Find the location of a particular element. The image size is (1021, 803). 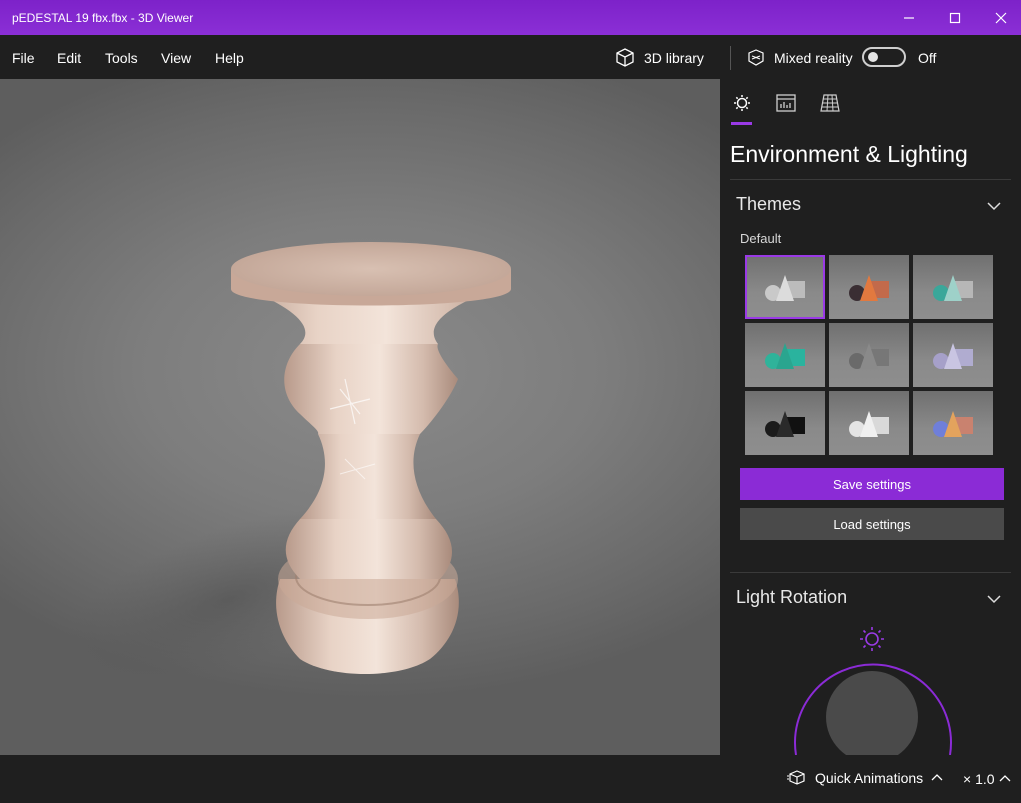

playback-speed: × 1.0 is located at coordinates (987, 779).